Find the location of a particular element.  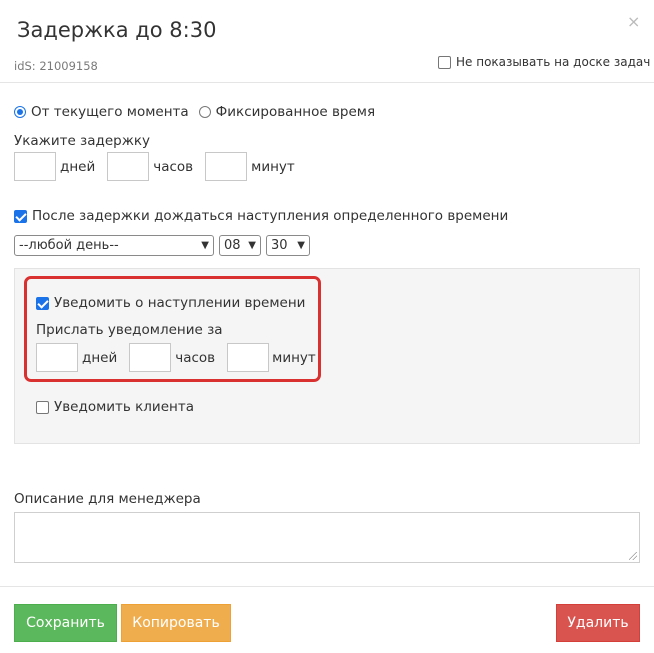

delay-hours-input is located at coordinates (128, 166).